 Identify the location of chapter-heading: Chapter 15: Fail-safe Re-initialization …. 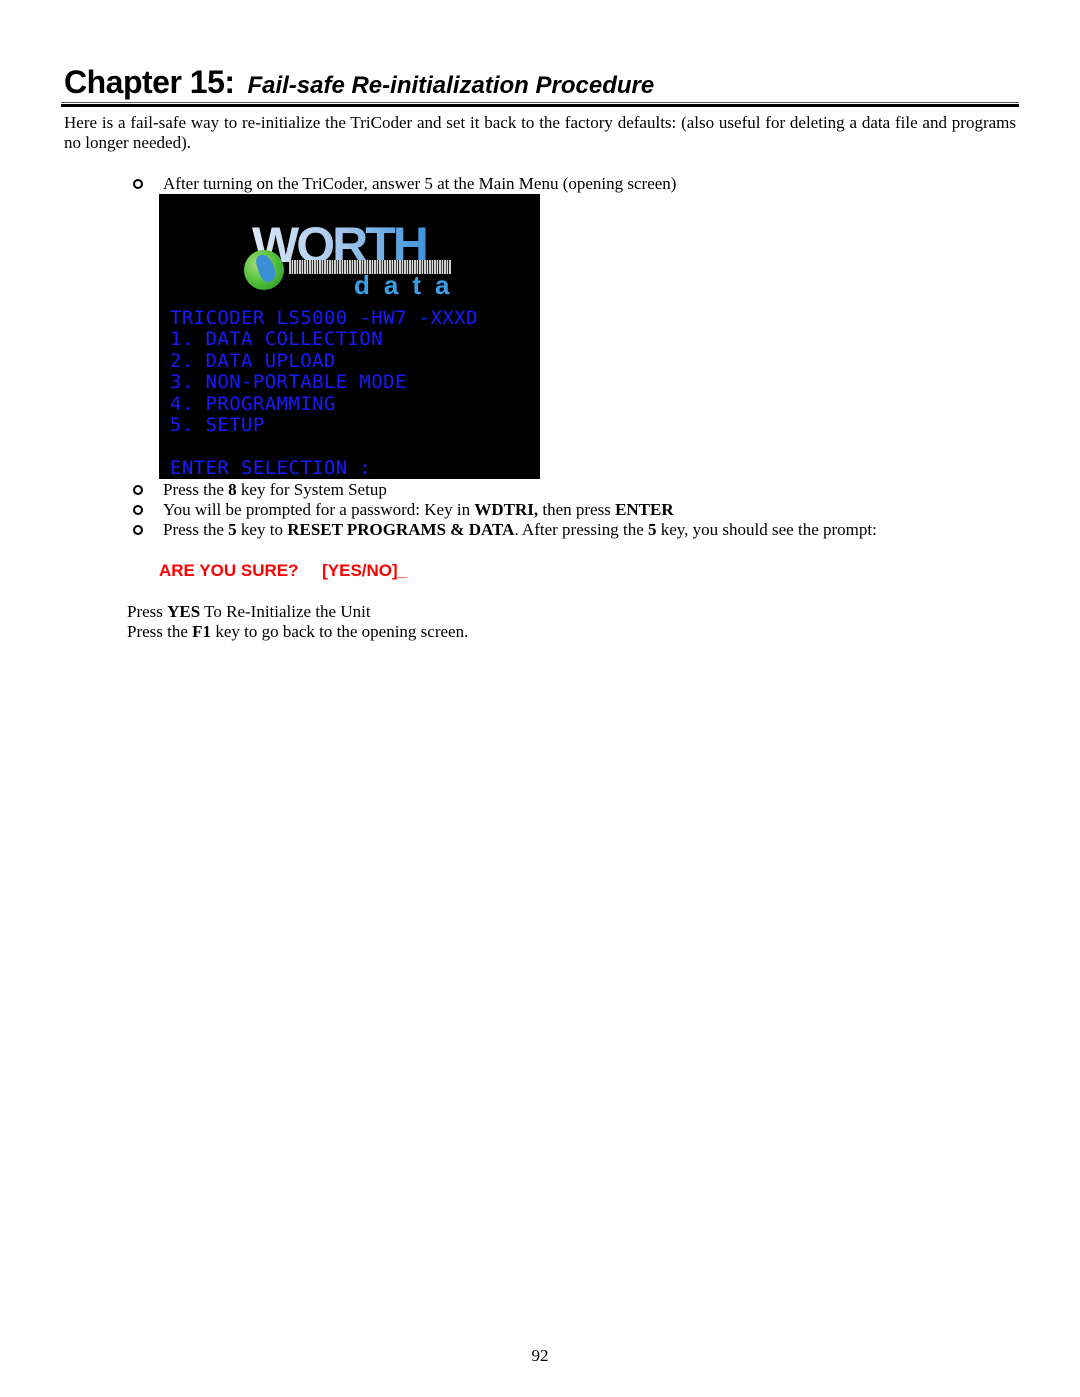
(359, 82).